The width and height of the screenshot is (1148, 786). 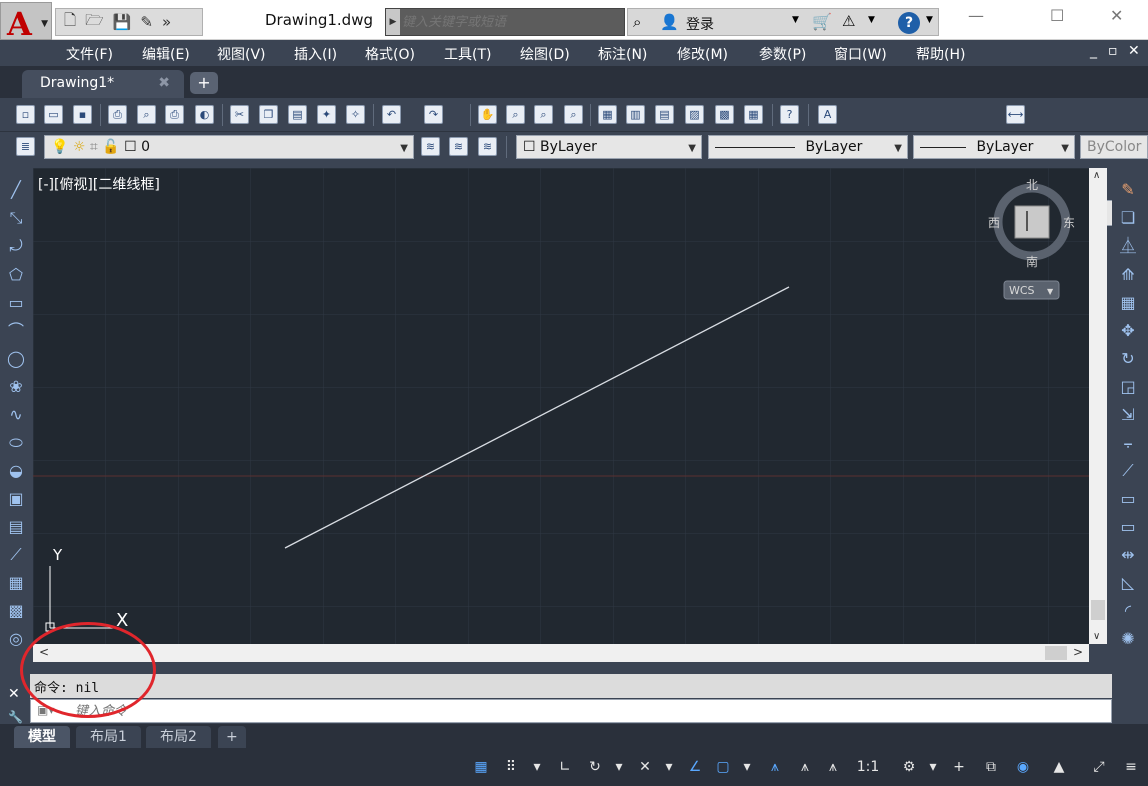 I want to click on match-properties-icon: ✦, so click(x=326, y=114).